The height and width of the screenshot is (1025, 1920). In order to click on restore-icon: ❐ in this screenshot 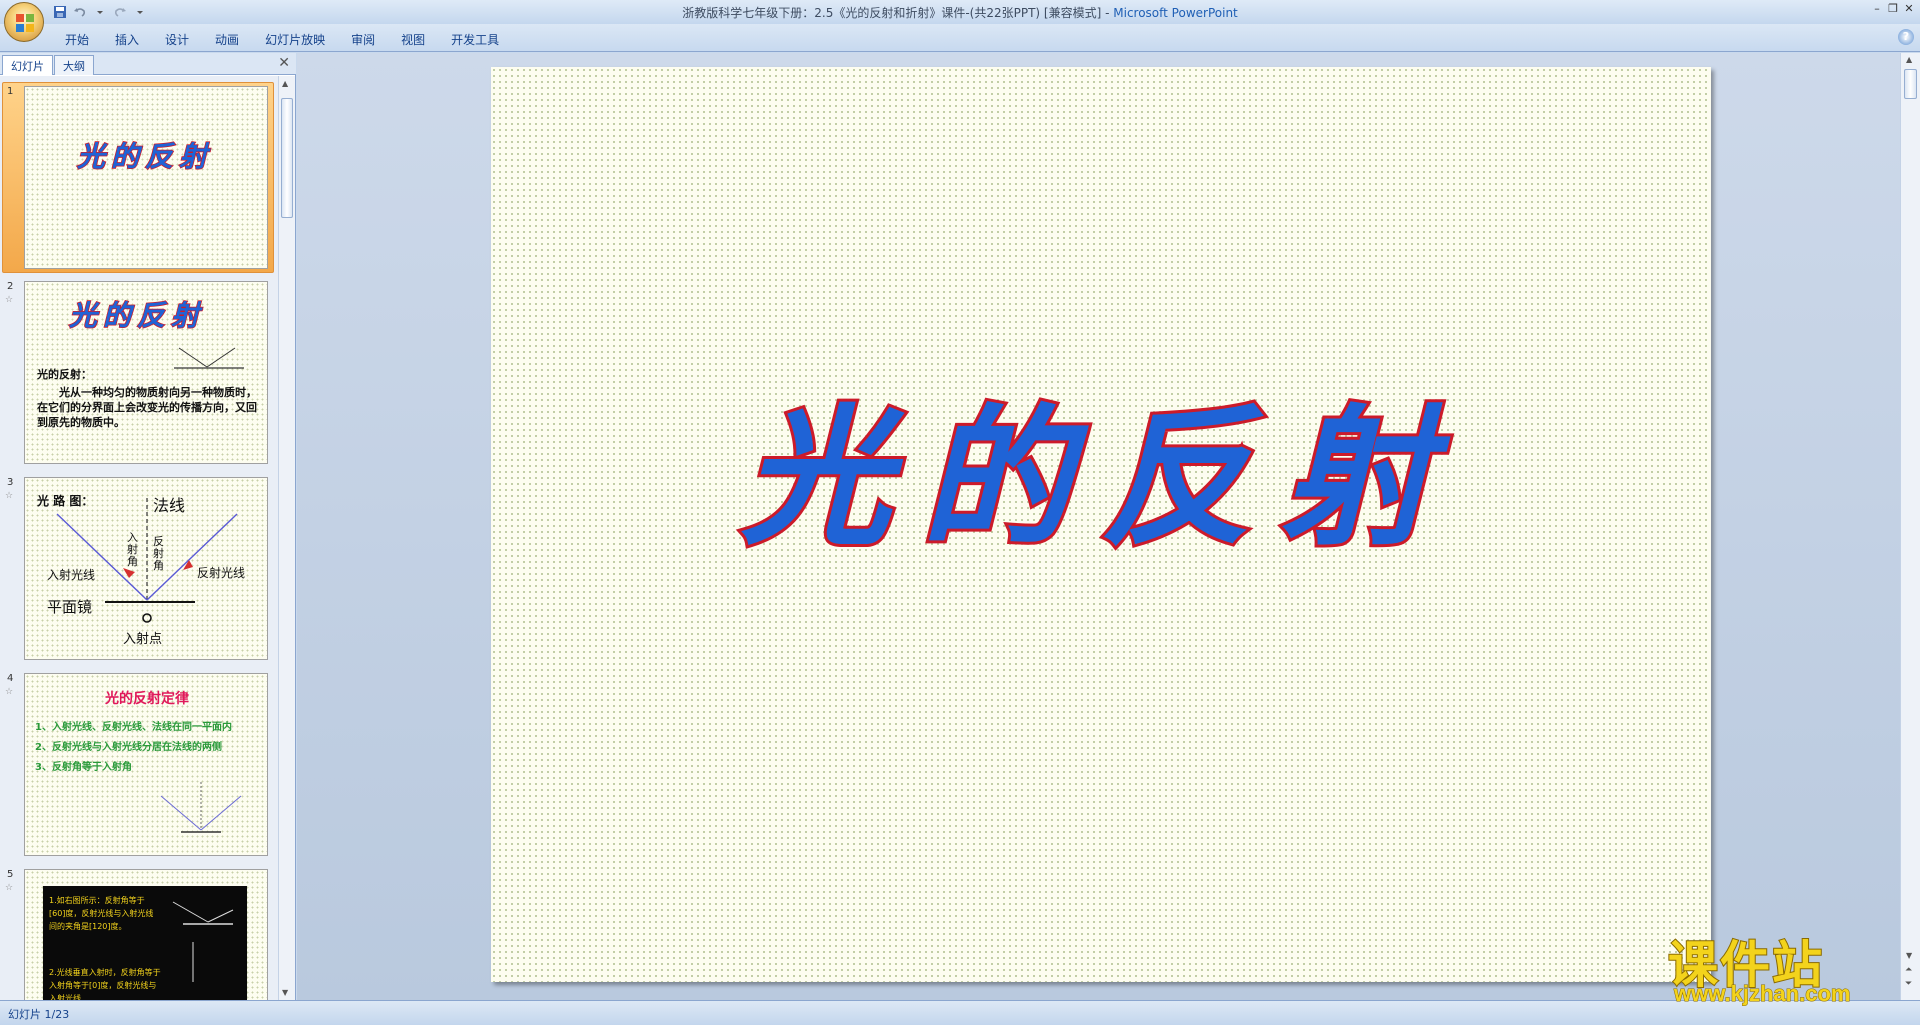, I will do `click(1893, 9)`.